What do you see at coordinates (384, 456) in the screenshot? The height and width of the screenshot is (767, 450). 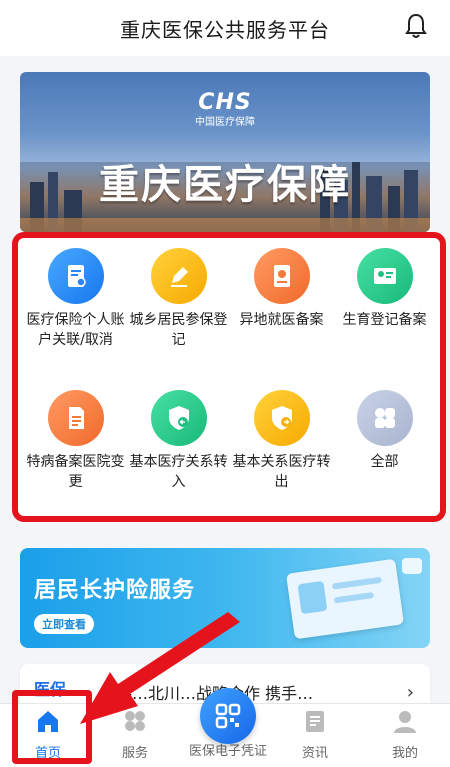 I see `service-all: 全部` at bounding box center [384, 456].